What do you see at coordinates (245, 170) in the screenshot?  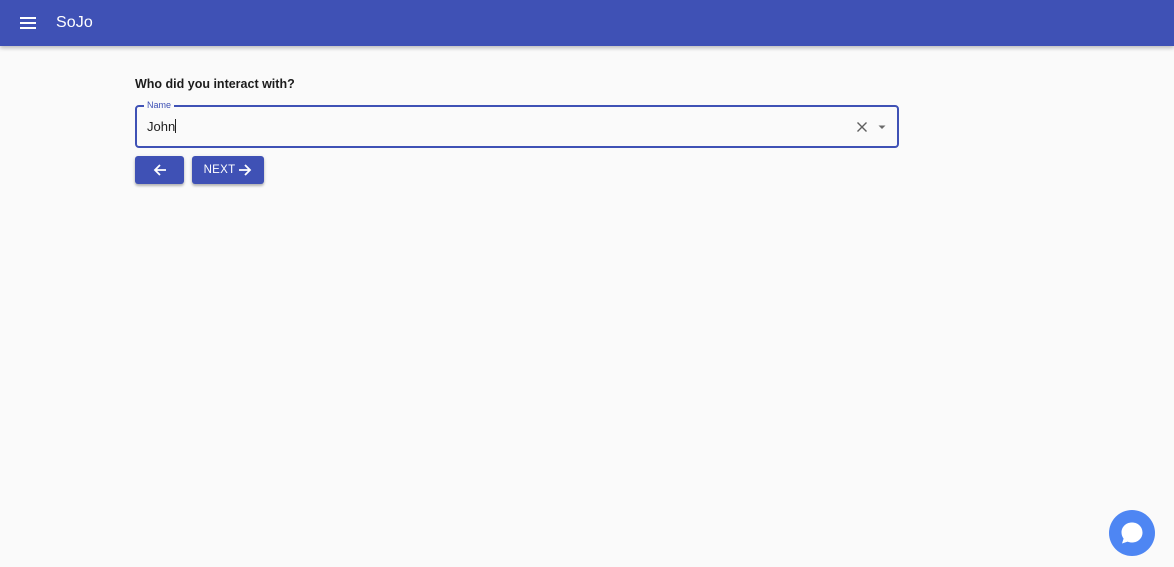 I see `arrow-right-icon` at bounding box center [245, 170].